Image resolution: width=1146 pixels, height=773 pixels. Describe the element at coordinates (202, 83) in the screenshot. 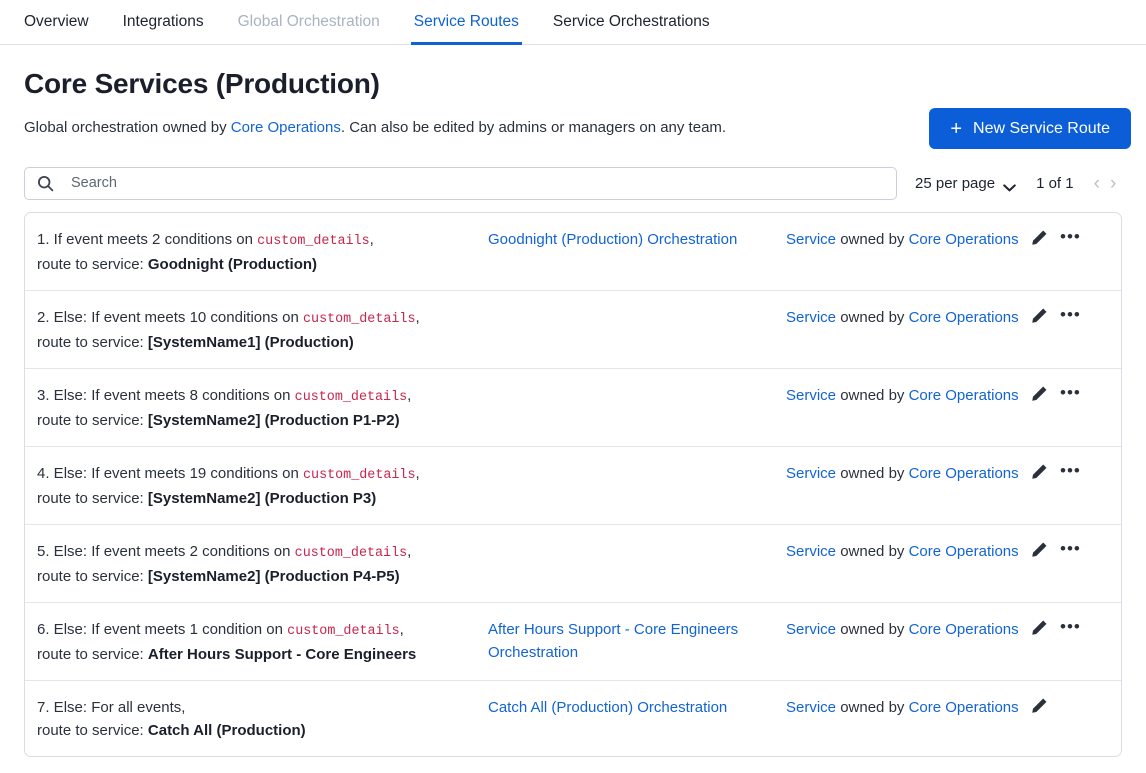

I see `page-title: Core Services (Production)` at that location.